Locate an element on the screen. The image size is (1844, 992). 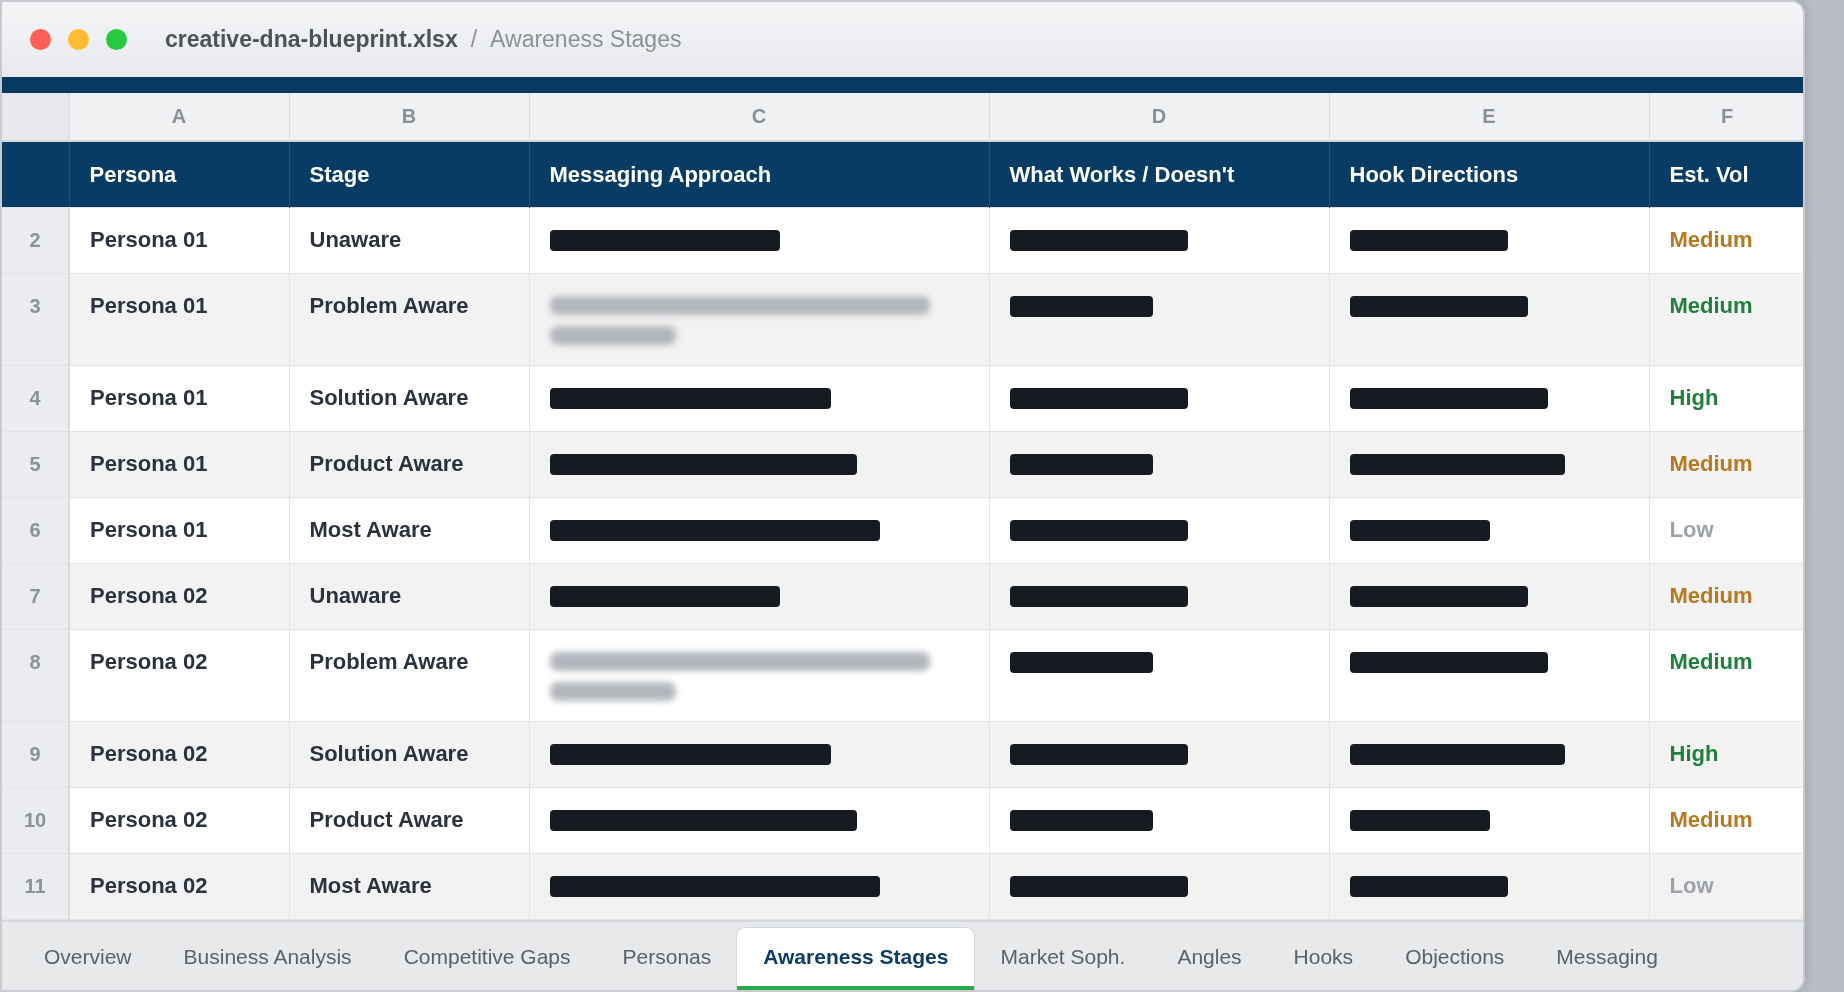
sheet-tab: Angles is located at coordinates (1209, 959).